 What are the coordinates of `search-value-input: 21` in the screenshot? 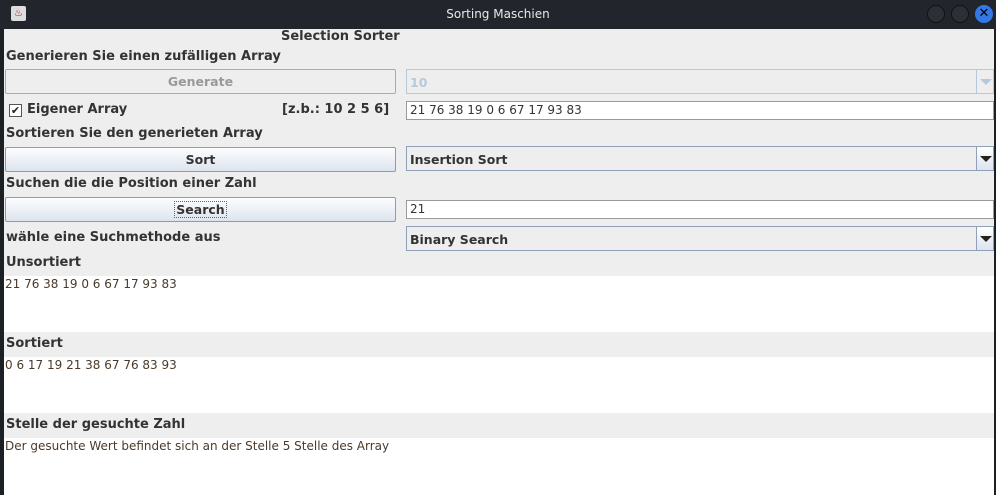 It's located at (700, 209).